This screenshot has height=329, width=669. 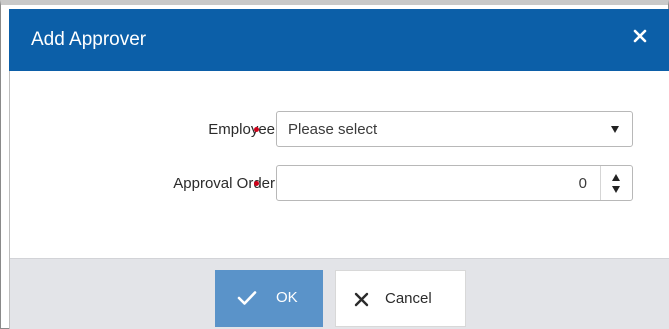 I want to click on dropdown-caret-icon, so click(x=615, y=129).